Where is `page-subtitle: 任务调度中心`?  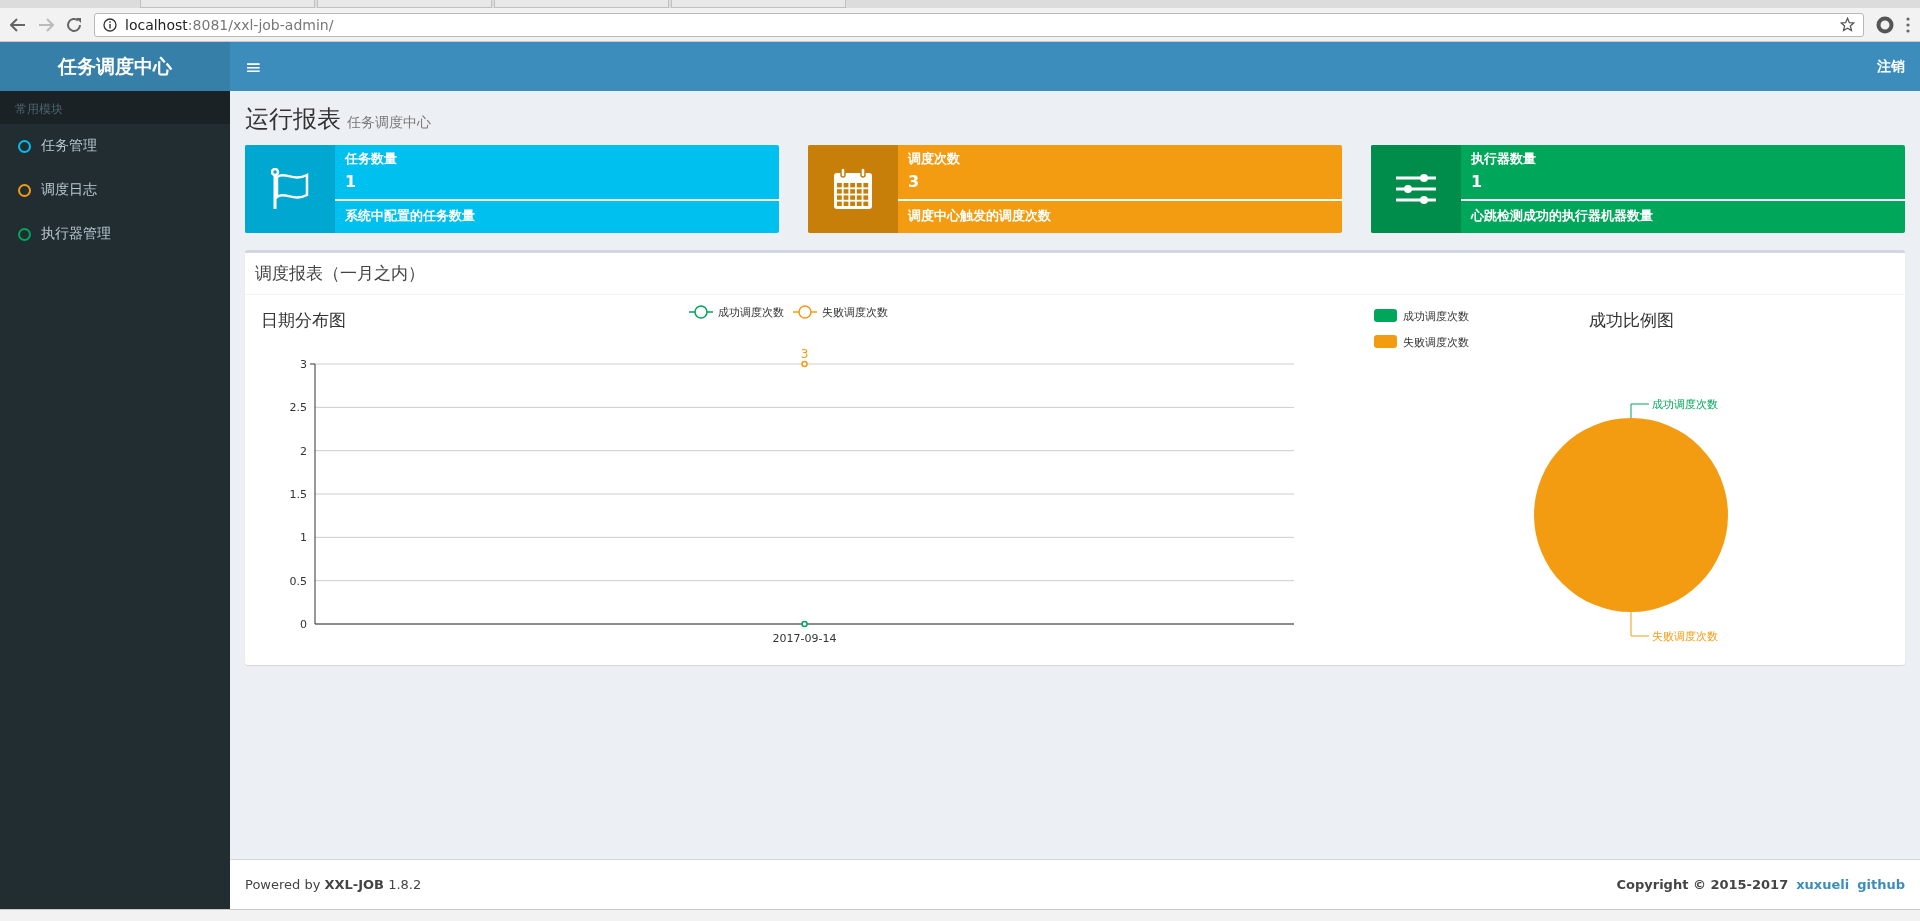 page-subtitle: 任务调度中心 is located at coordinates (389, 123).